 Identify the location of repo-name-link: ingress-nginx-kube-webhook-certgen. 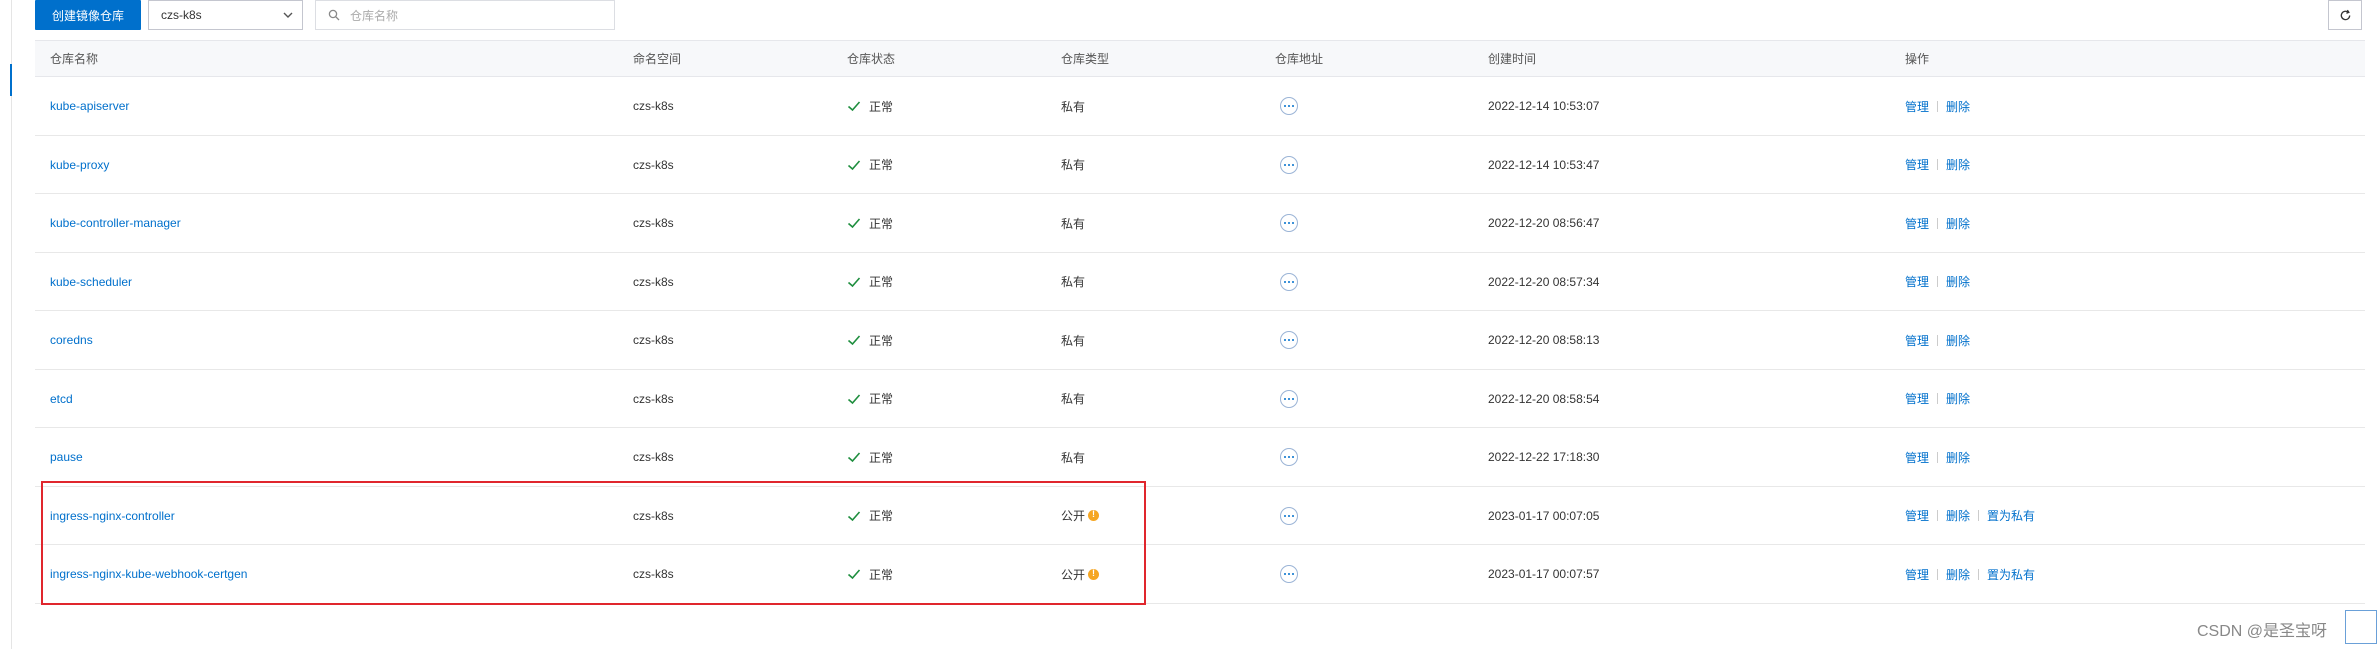
(148, 574).